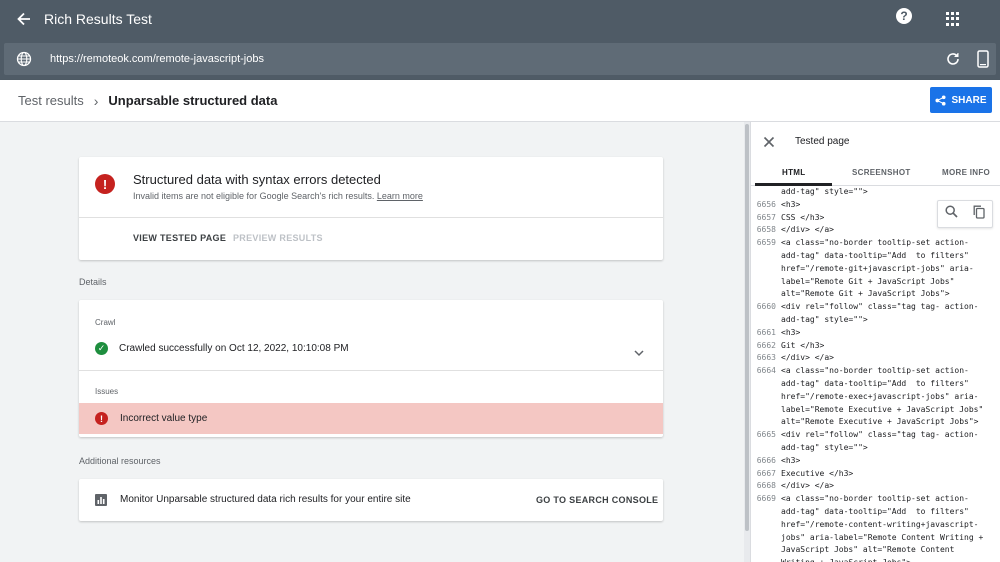  Describe the element at coordinates (193, 100) in the screenshot. I see `page-title: Unparsable structured data` at that location.